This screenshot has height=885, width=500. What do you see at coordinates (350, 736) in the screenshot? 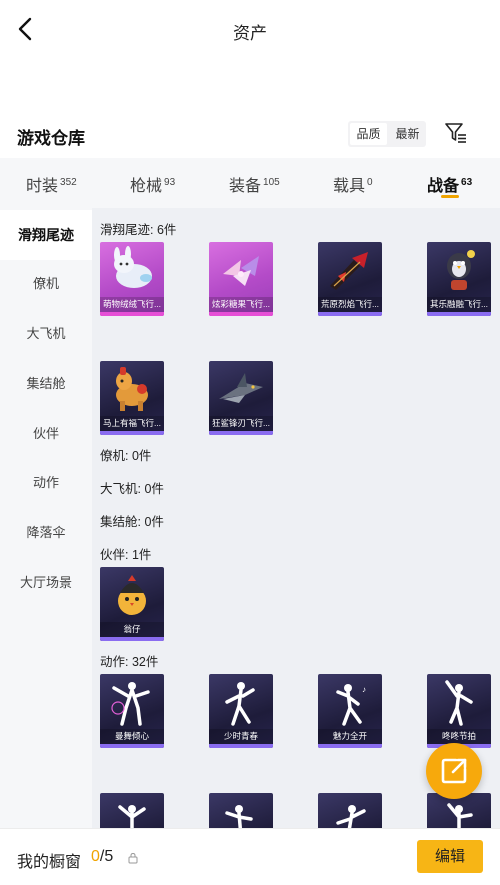
I see `item-name: 魅力全开` at bounding box center [350, 736].